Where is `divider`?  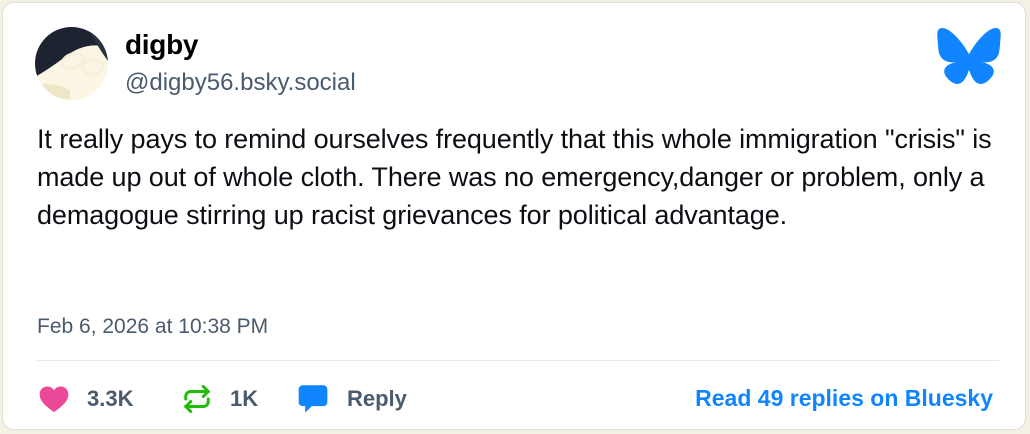 divider is located at coordinates (518, 360).